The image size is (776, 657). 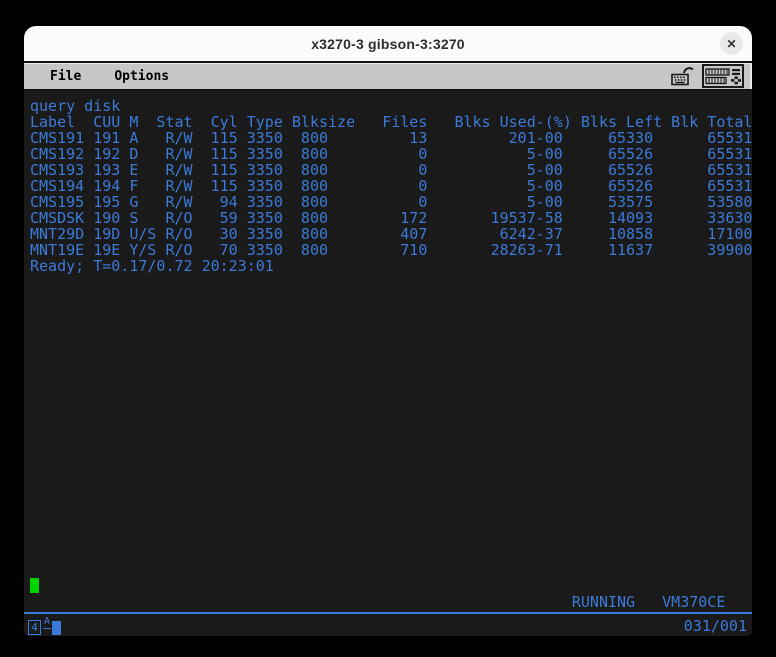 I want to click on close-icon: ✕, so click(x=731, y=43).